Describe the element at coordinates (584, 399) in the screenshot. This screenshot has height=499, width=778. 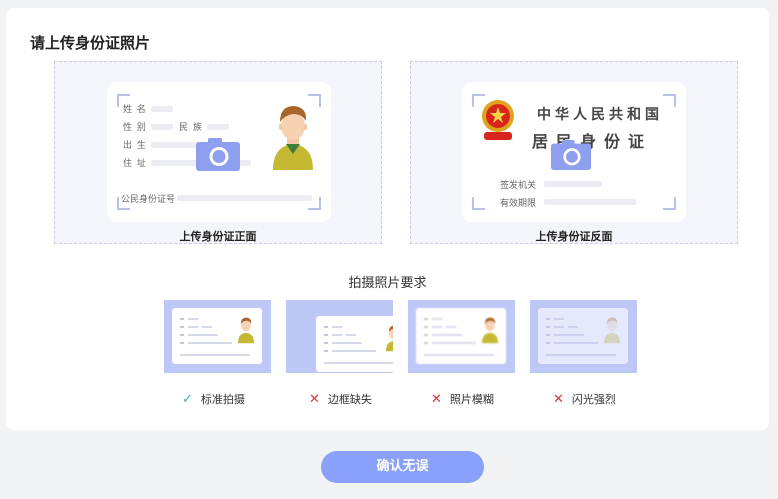
I see `requirement-strong-flash: ✕ 闪光强烈` at that location.